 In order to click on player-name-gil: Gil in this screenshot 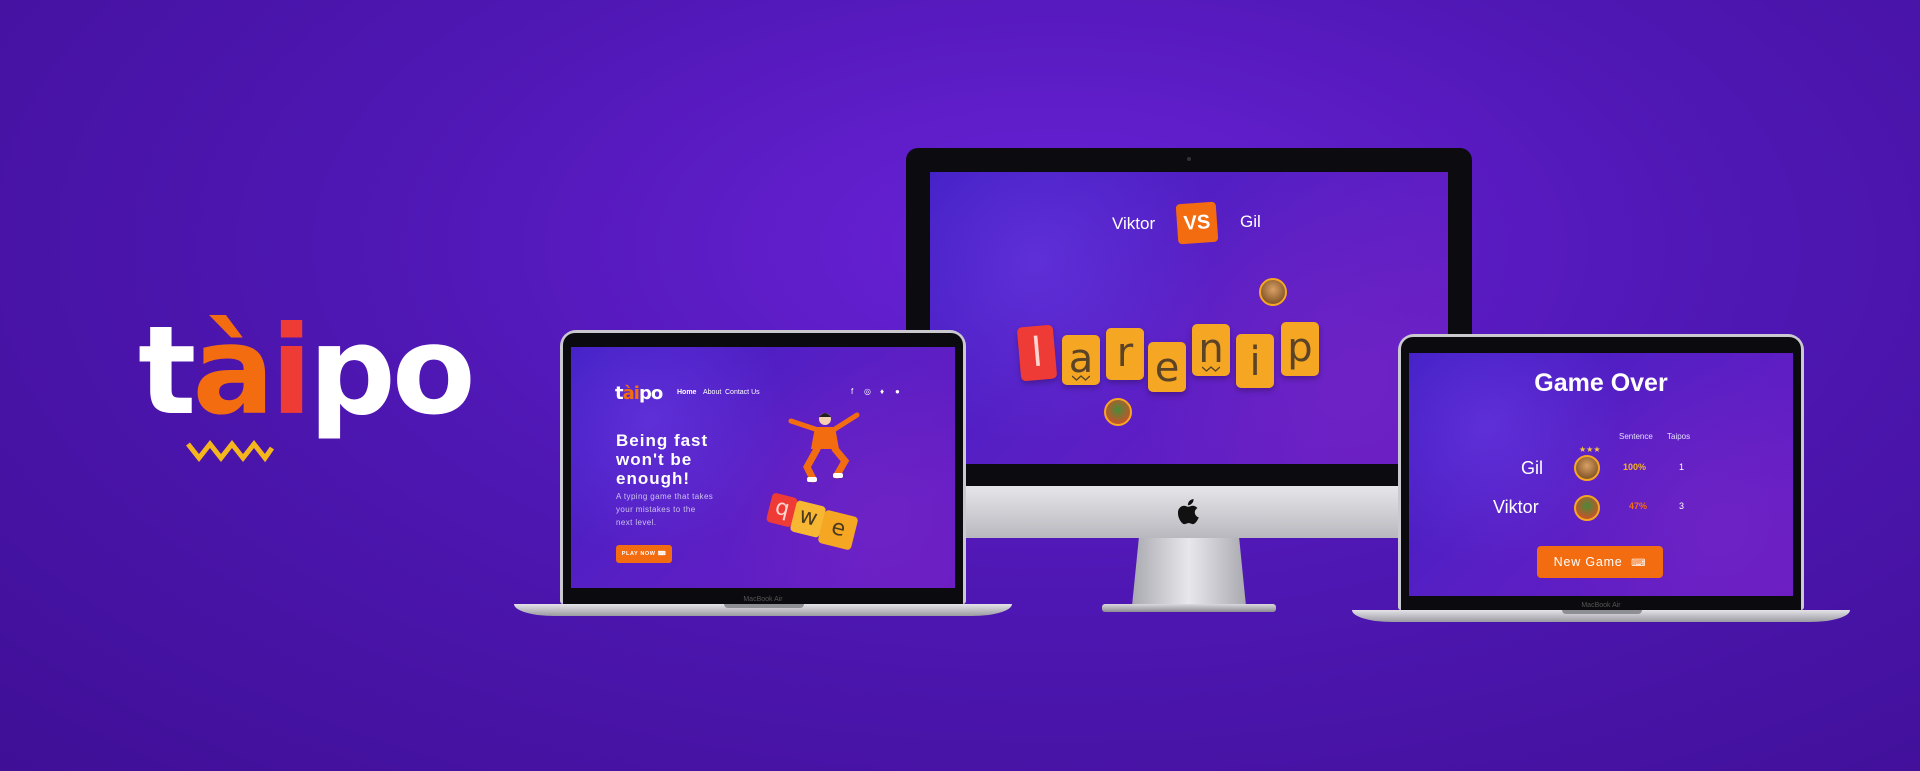, I will do `click(1532, 468)`.